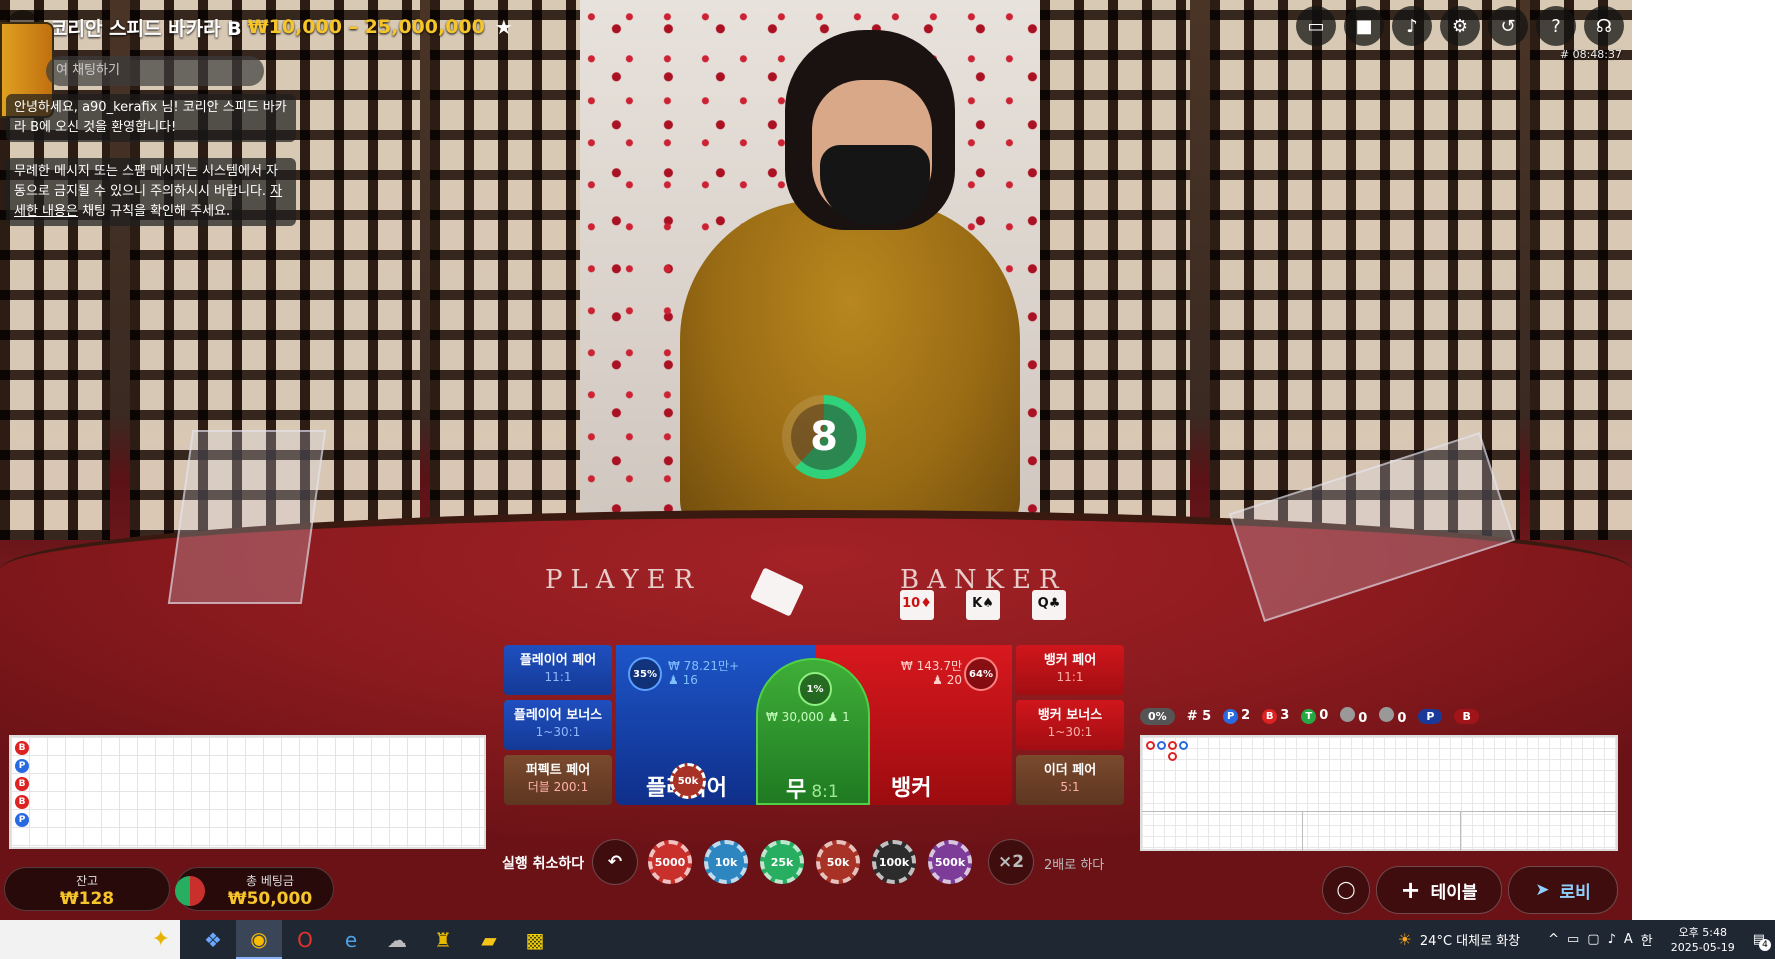 Image resolution: width=1775 pixels, height=959 pixels. I want to click on big-road-player, so click(1183, 745).